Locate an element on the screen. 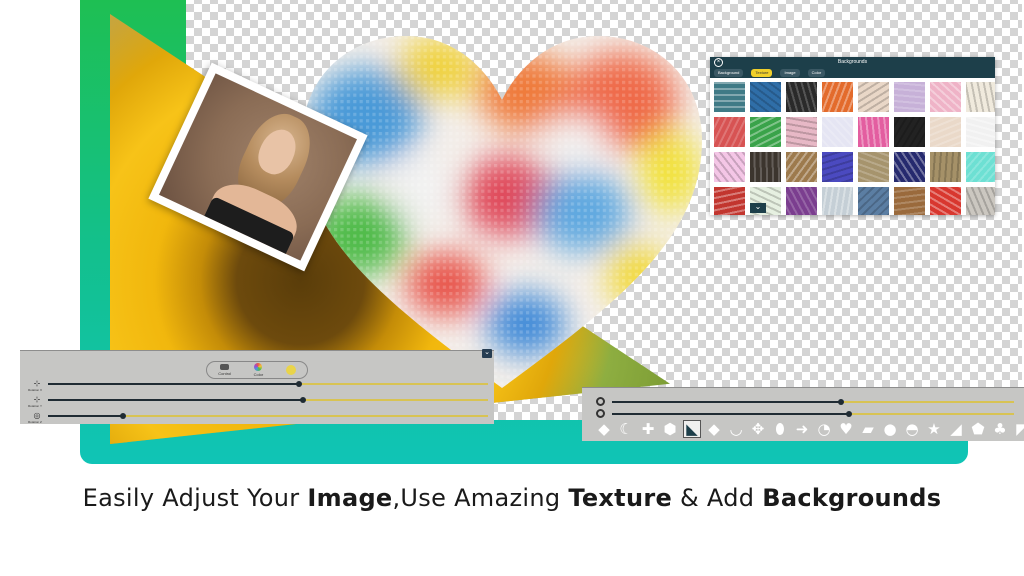  rotation-y-slider is located at coordinates (268, 400).